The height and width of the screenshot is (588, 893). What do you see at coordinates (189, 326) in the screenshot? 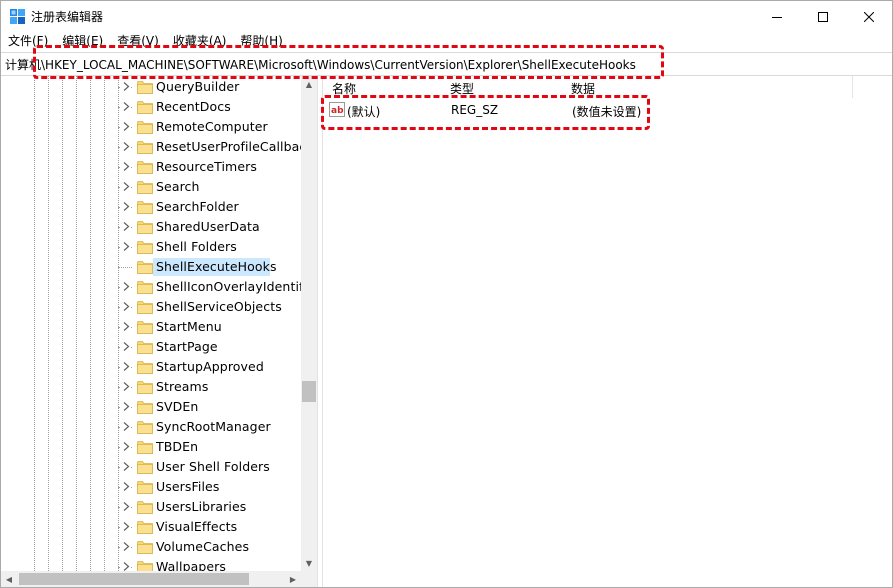
I see `tree-item-label: StartMenu` at bounding box center [189, 326].